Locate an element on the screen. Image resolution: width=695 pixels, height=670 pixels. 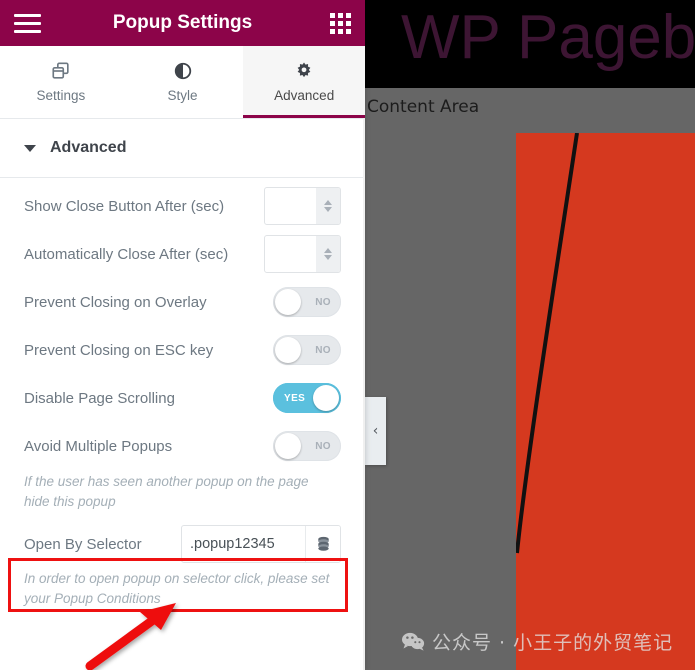
hamburger-menu-icon is located at coordinates (27, 23).